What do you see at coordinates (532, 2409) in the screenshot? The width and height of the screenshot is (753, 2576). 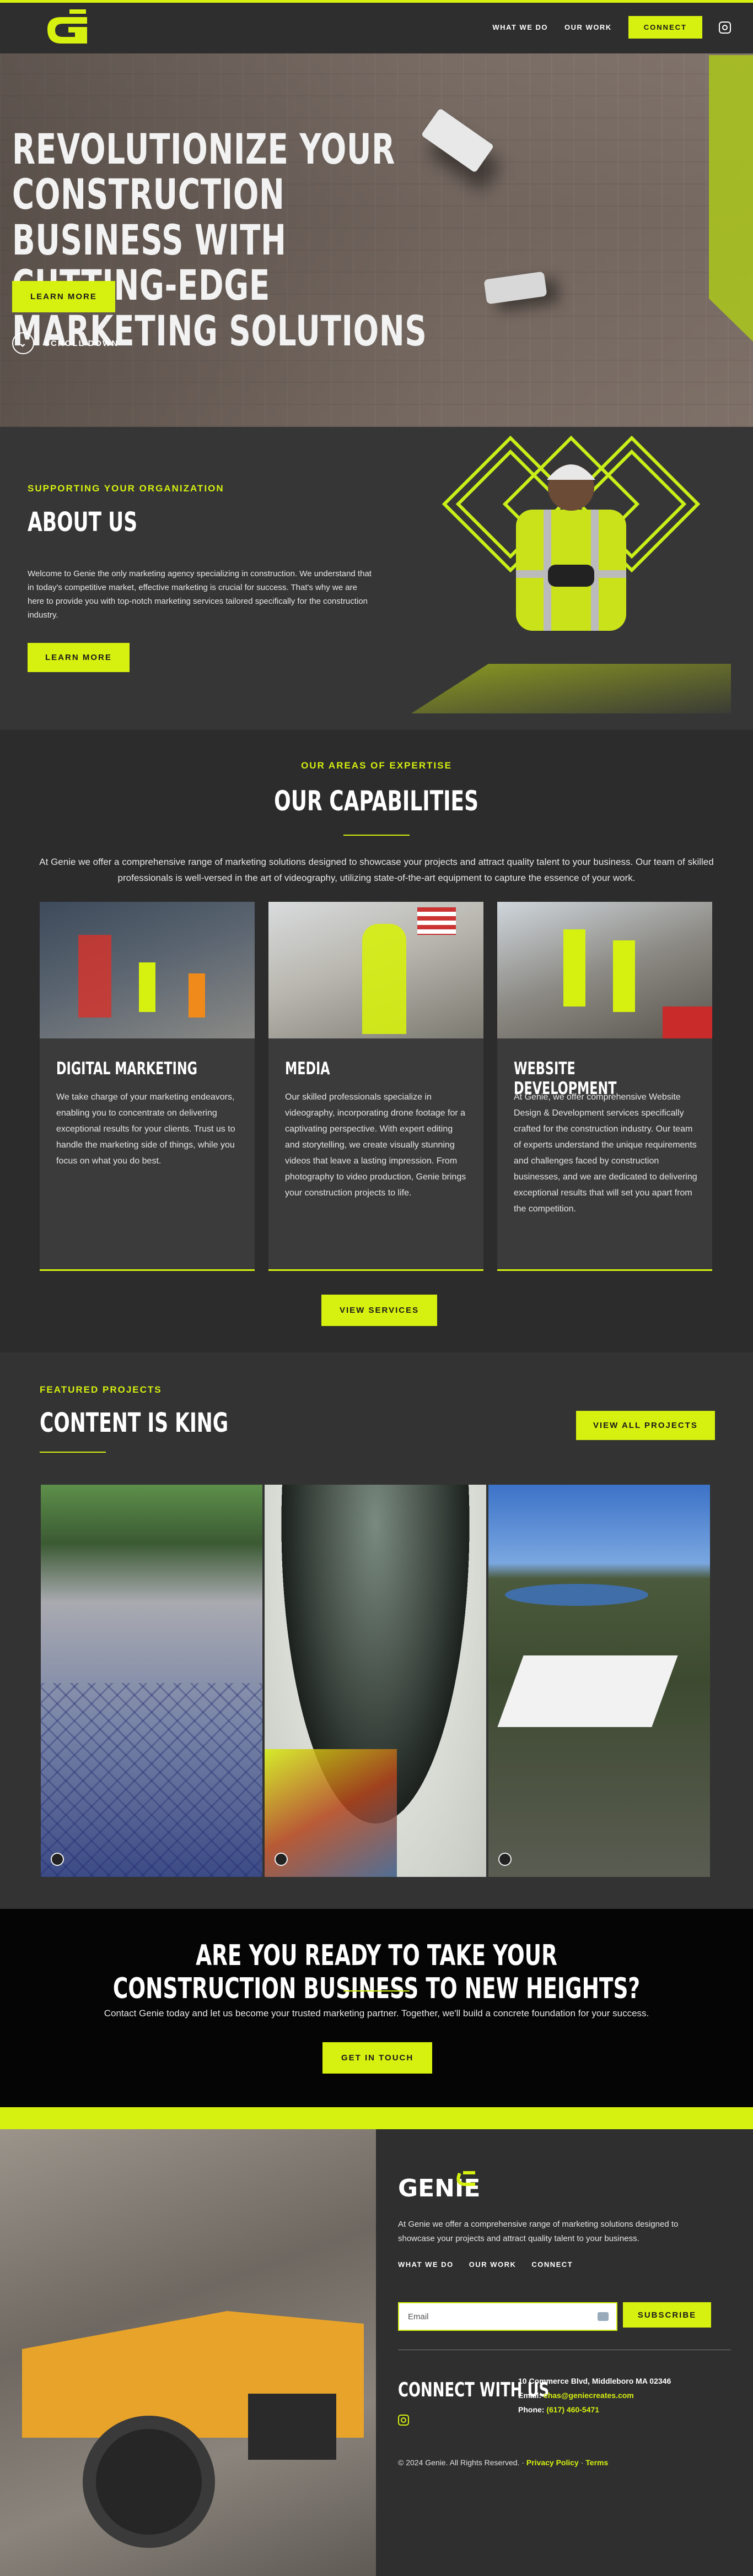 I see `phone-label: Phone:` at bounding box center [532, 2409].